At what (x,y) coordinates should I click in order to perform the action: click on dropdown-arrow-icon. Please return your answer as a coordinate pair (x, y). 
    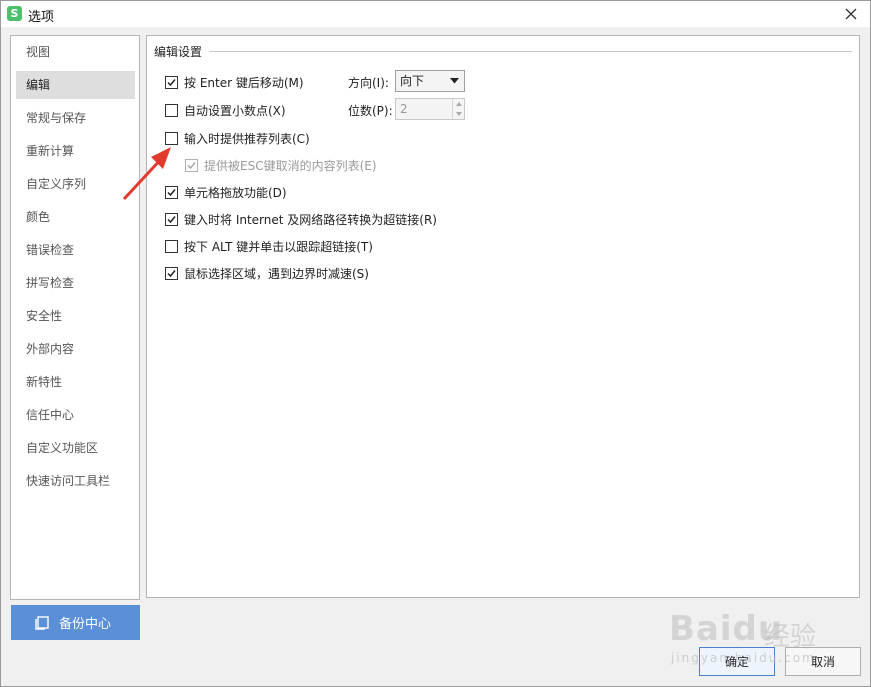
    Looking at the image, I should click on (454, 81).